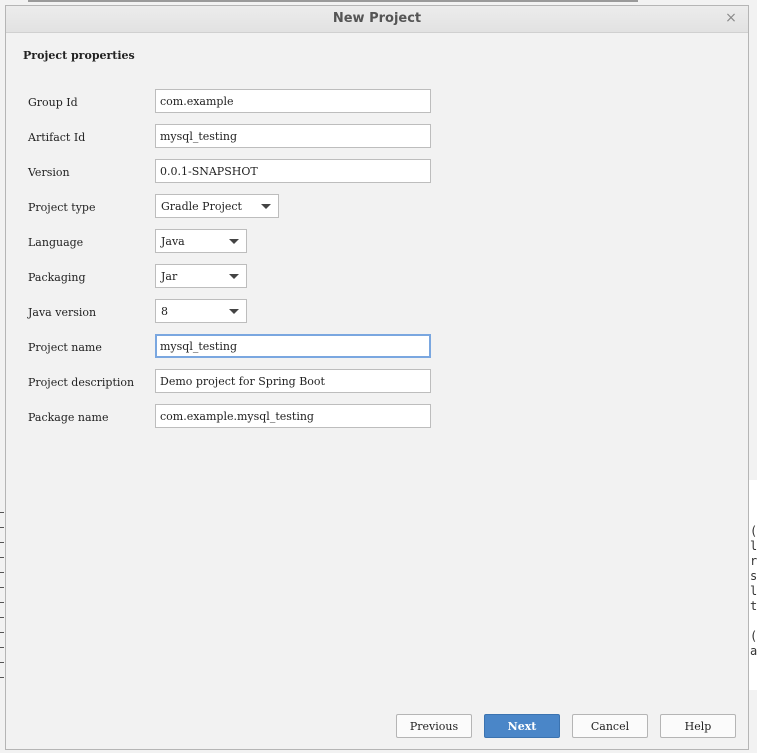 The width and height of the screenshot is (757, 753). Describe the element at coordinates (201, 241) in the screenshot. I see `language-select: Java` at that location.